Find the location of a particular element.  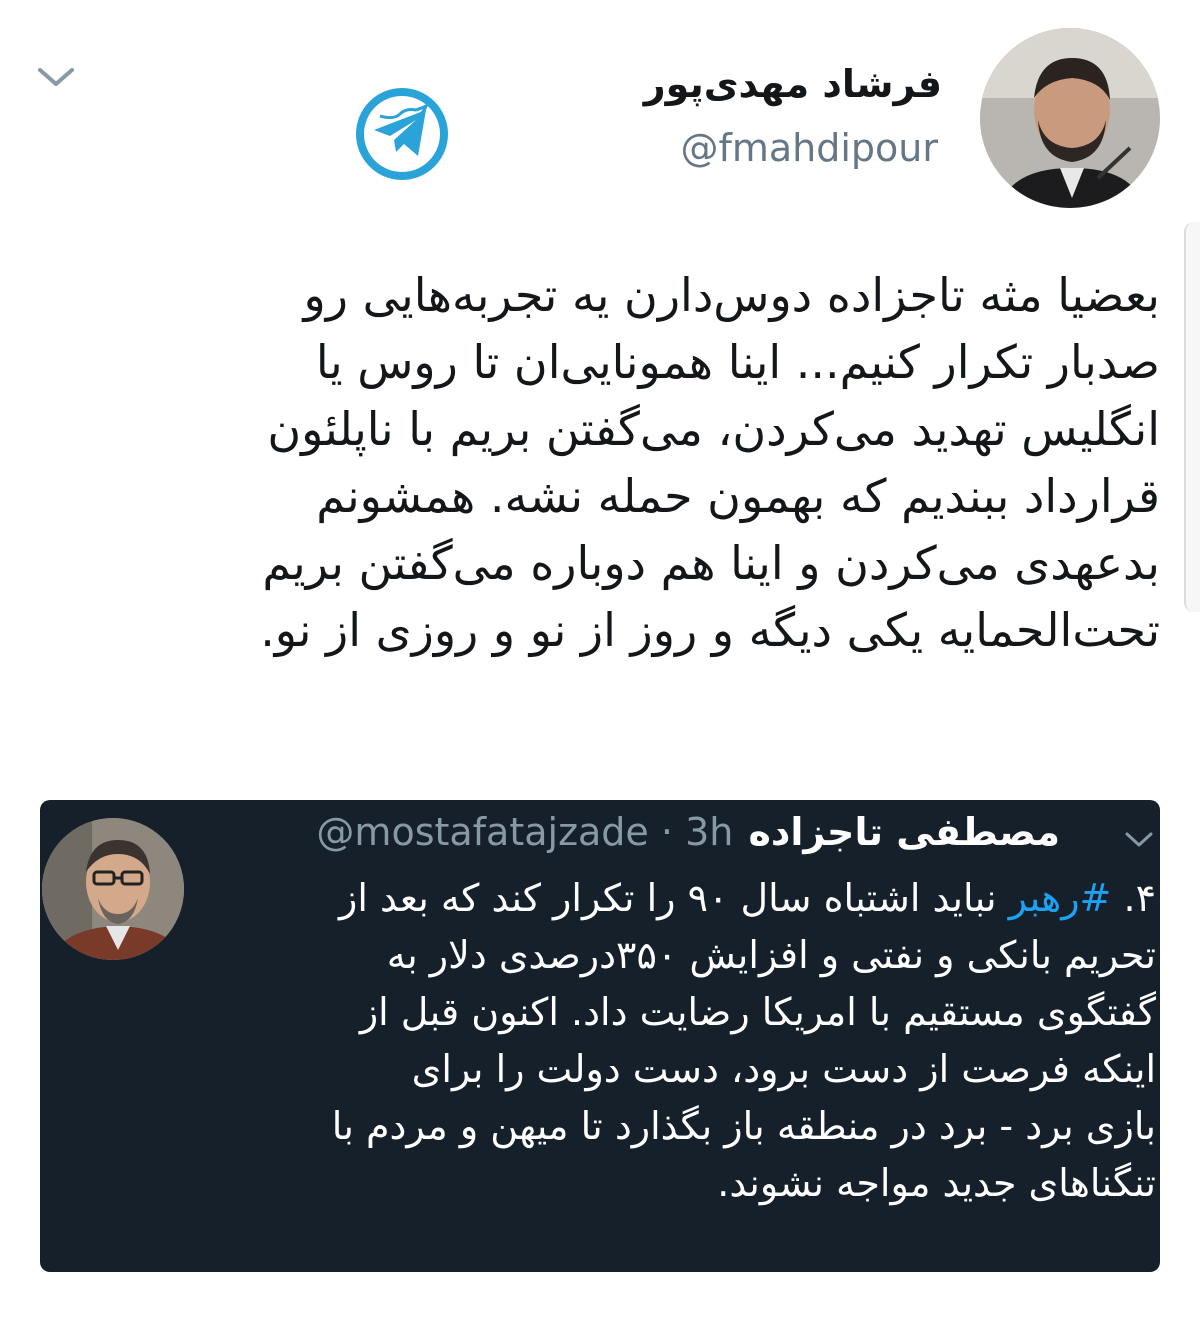

quoted-tweet-time: 3h is located at coordinates (709, 832).